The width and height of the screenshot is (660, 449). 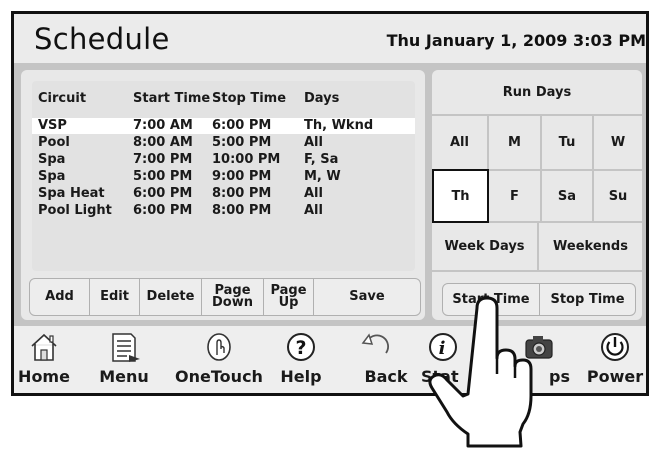 What do you see at coordinates (514, 142) in the screenshot?
I see `day-mon-button: M` at bounding box center [514, 142].